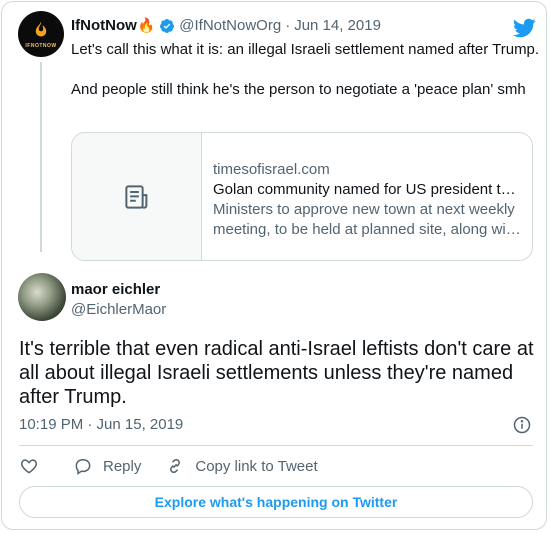  What do you see at coordinates (122, 466) in the screenshot?
I see `reply-label: Reply` at bounding box center [122, 466].